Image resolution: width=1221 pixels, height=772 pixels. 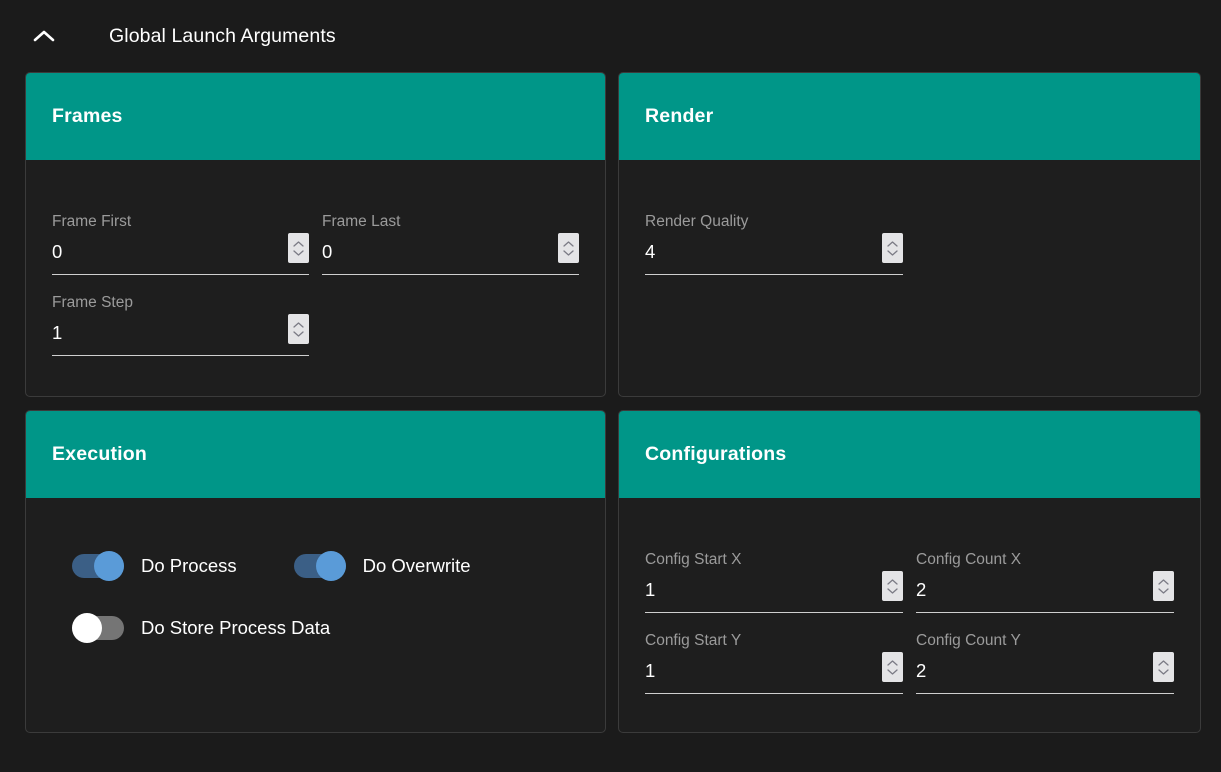 What do you see at coordinates (298, 248) in the screenshot?
I see `field-frame-first-stepper` at bounding box center [298, 248].